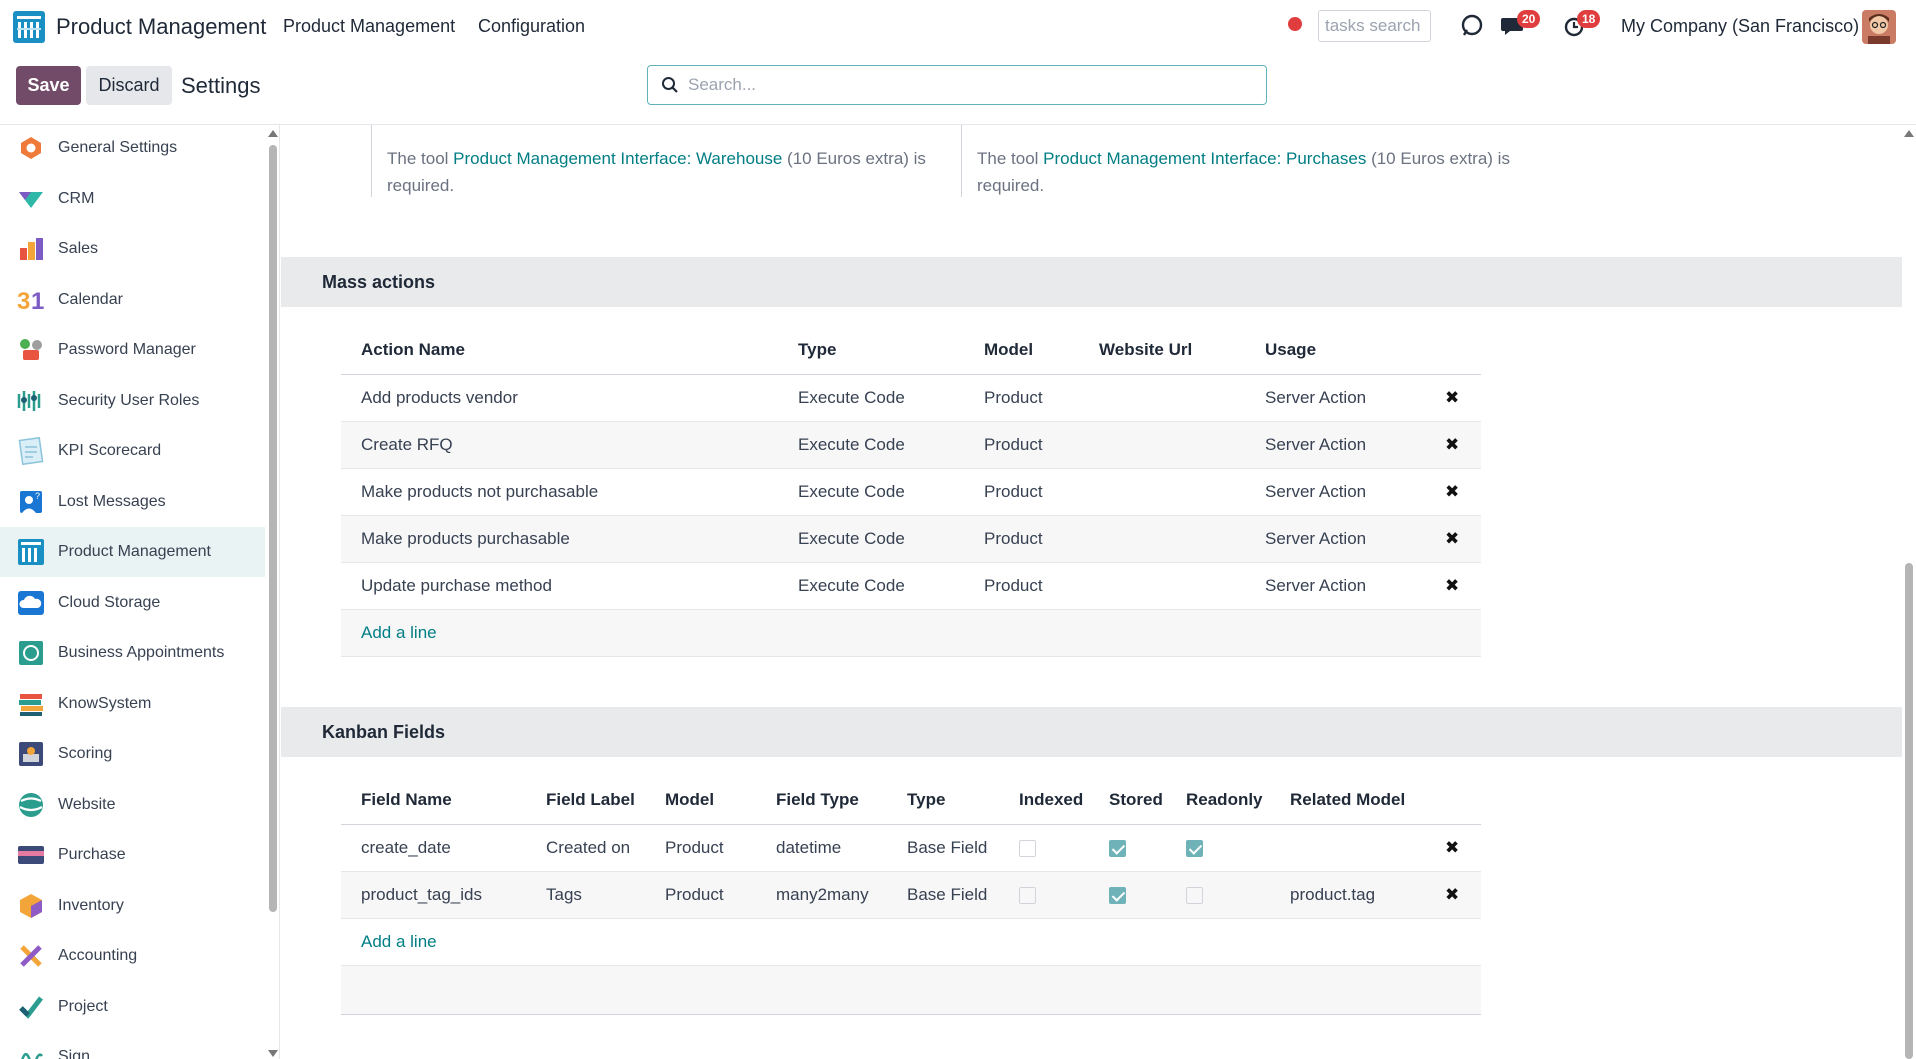  I want to click on action-name-cell: Update purchase method, so click(559, 586).